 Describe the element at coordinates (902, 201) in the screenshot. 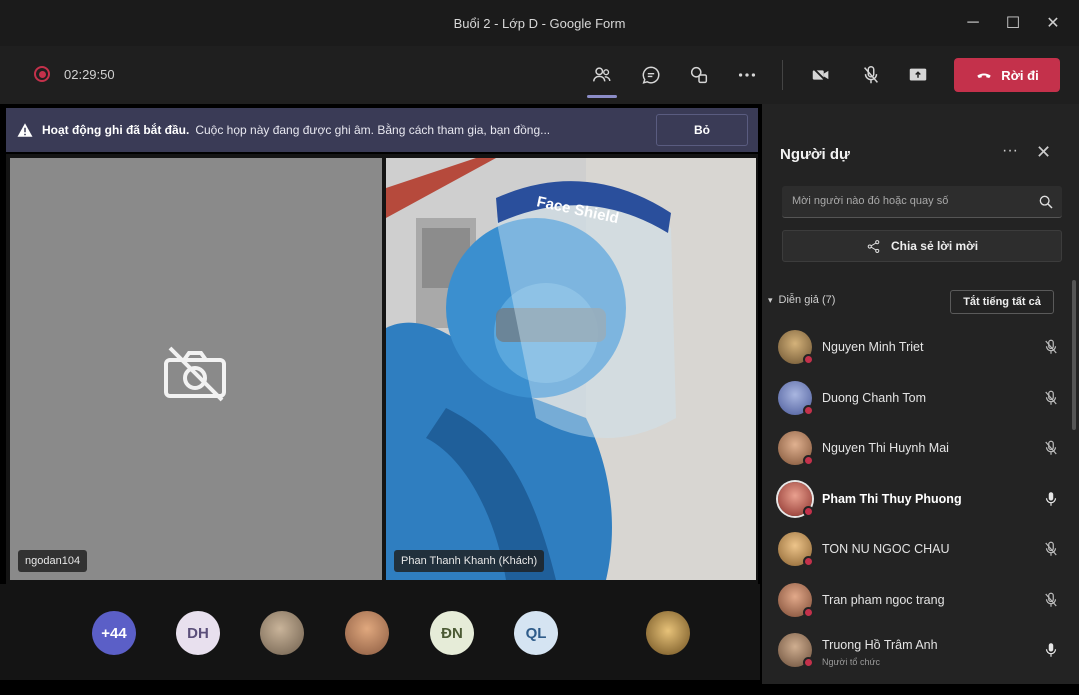

I see `invite-search-input` at that location.